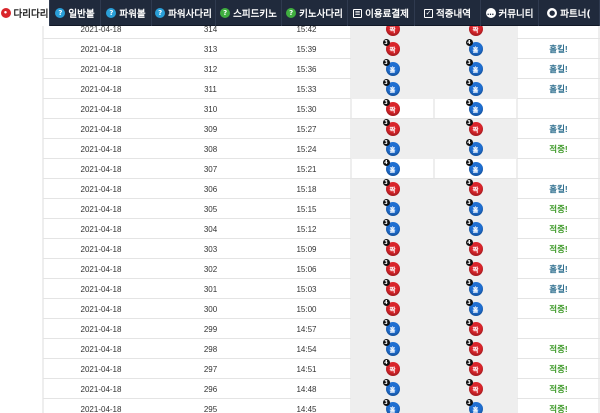 The image size is (600, 413). Describe the element at coordinates (575, 14) in the screenshot. I see `tab-label: 파트너(` at that location.